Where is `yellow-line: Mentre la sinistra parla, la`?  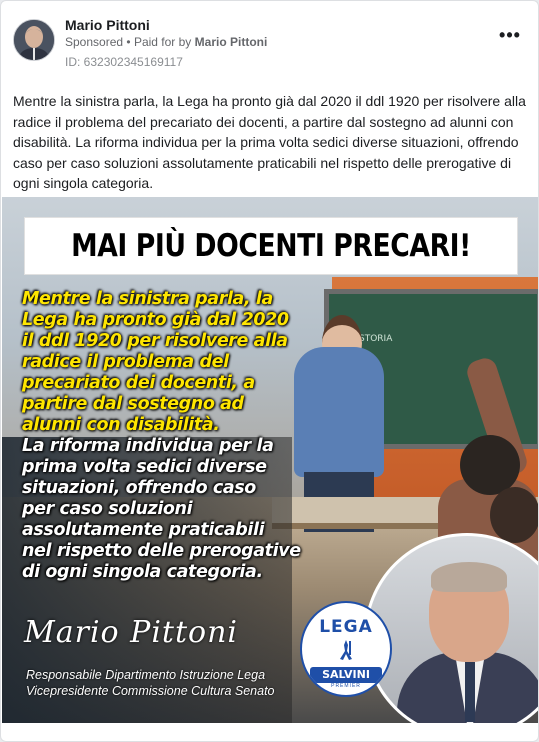
yellow-line: Mentre la sinistra parla, la is located at coordinates (147, 299).